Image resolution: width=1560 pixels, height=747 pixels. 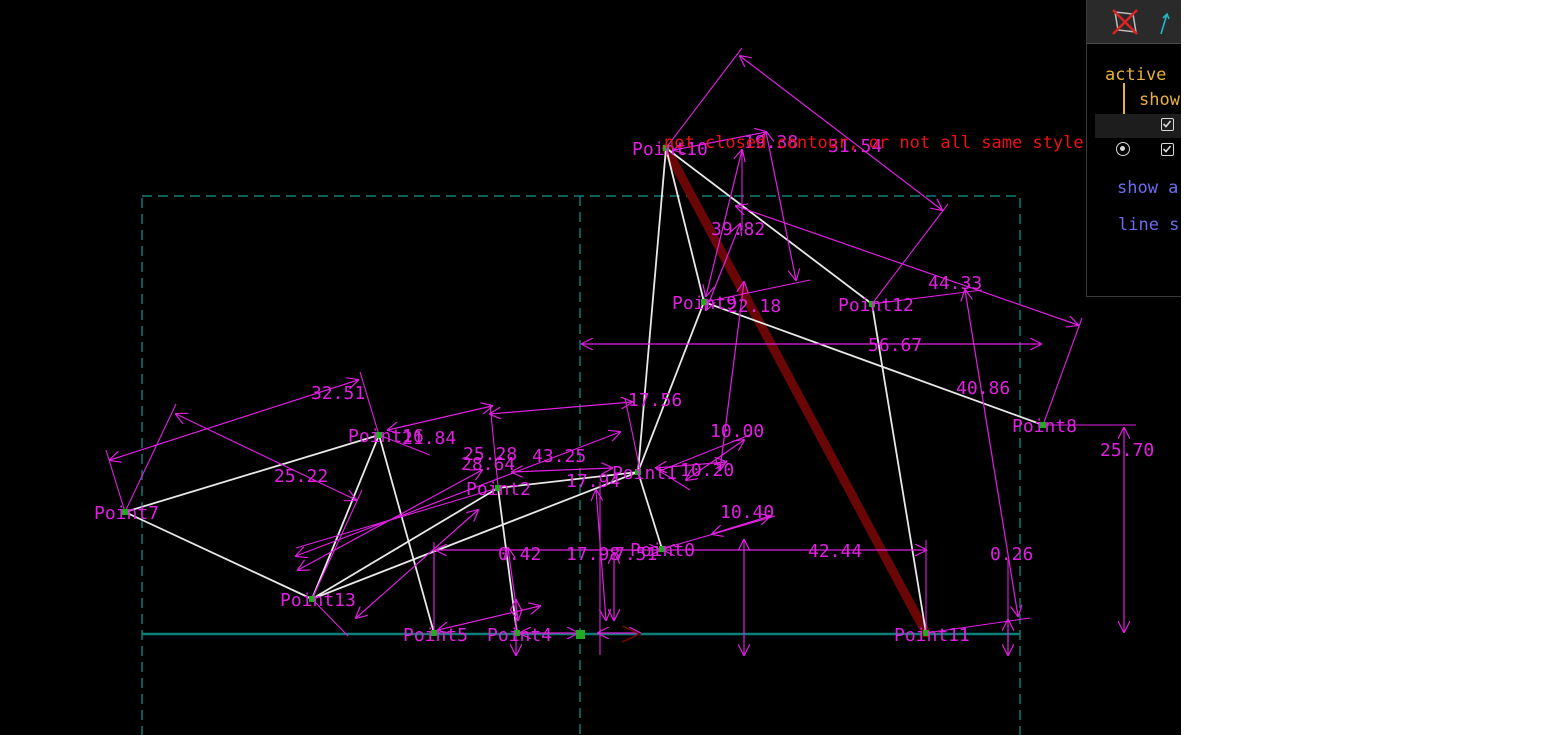 What do you see at coordinates (1159, 100) in the screenshot?
I see `show-column-header: show` at bounding box center [1159, 100].